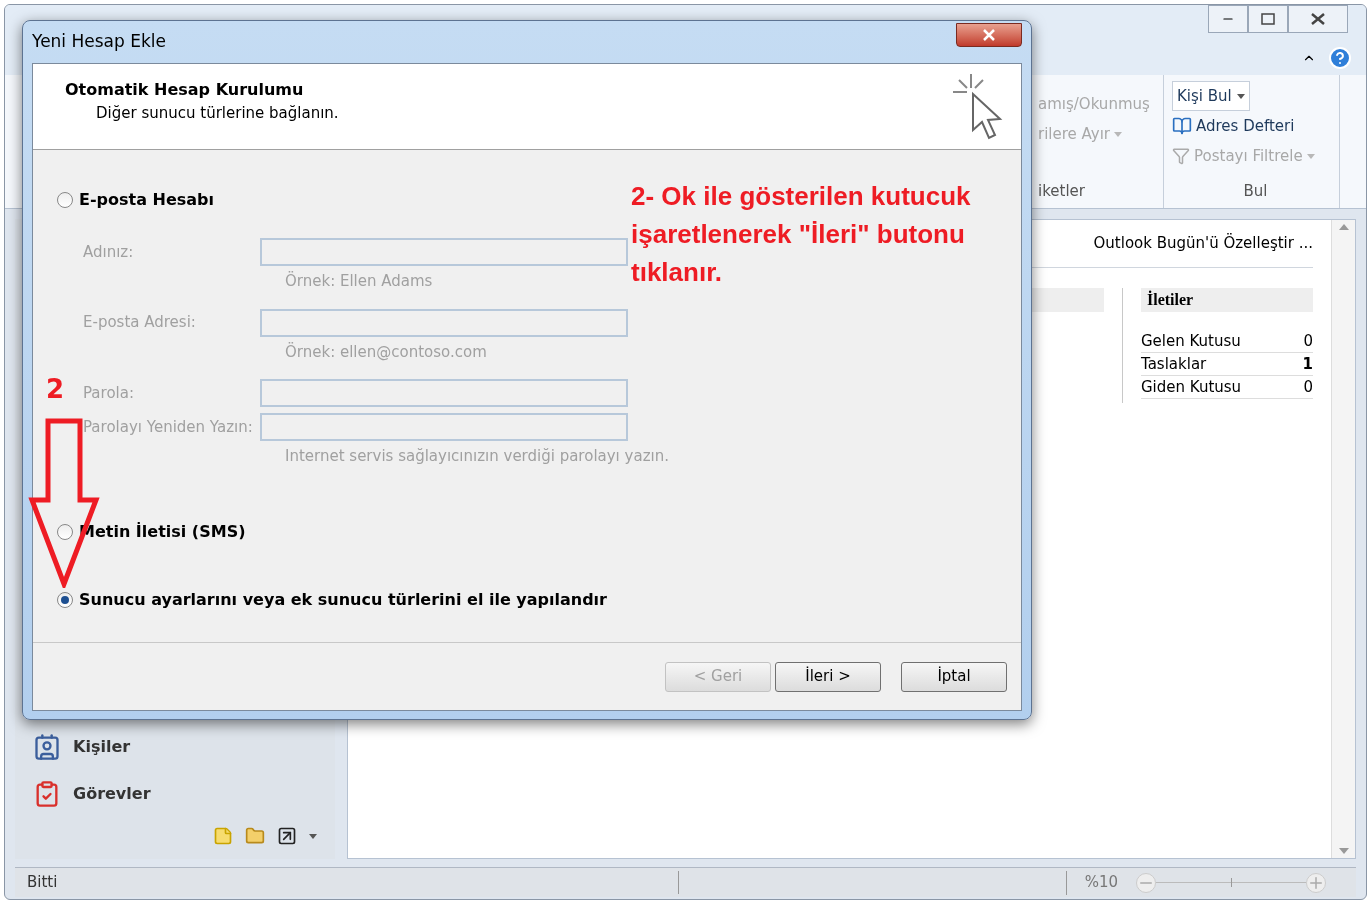  Describe the element at coordinates (1255, 126) in the screenshot. I see `ribbon-button: Adres Defteri` at that location.